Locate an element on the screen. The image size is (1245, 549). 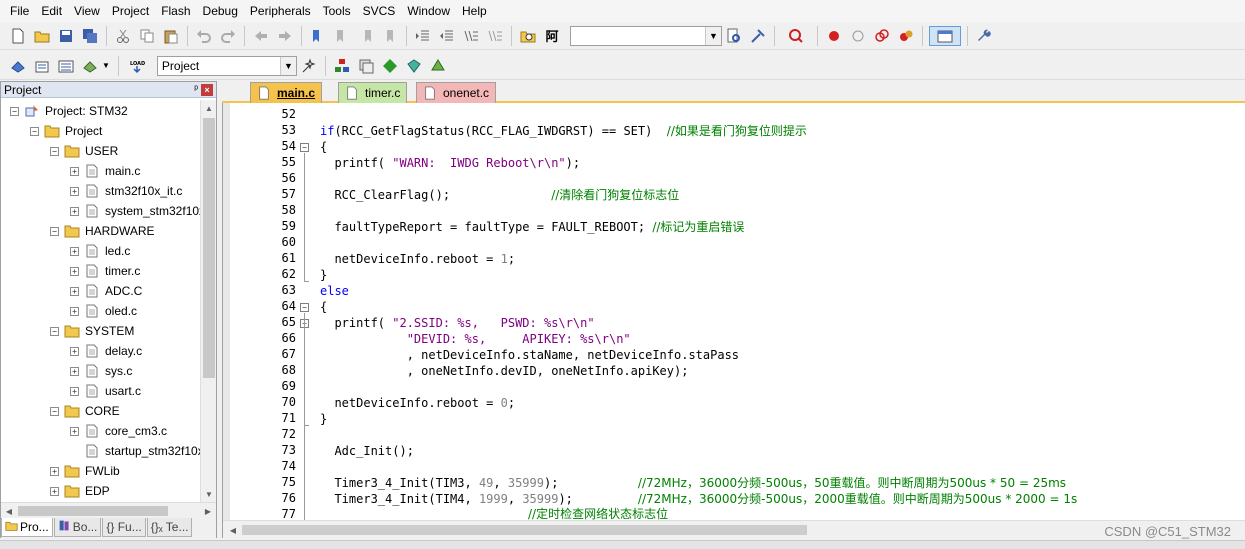
window-layout-icon is located at coordinates (945, 35).